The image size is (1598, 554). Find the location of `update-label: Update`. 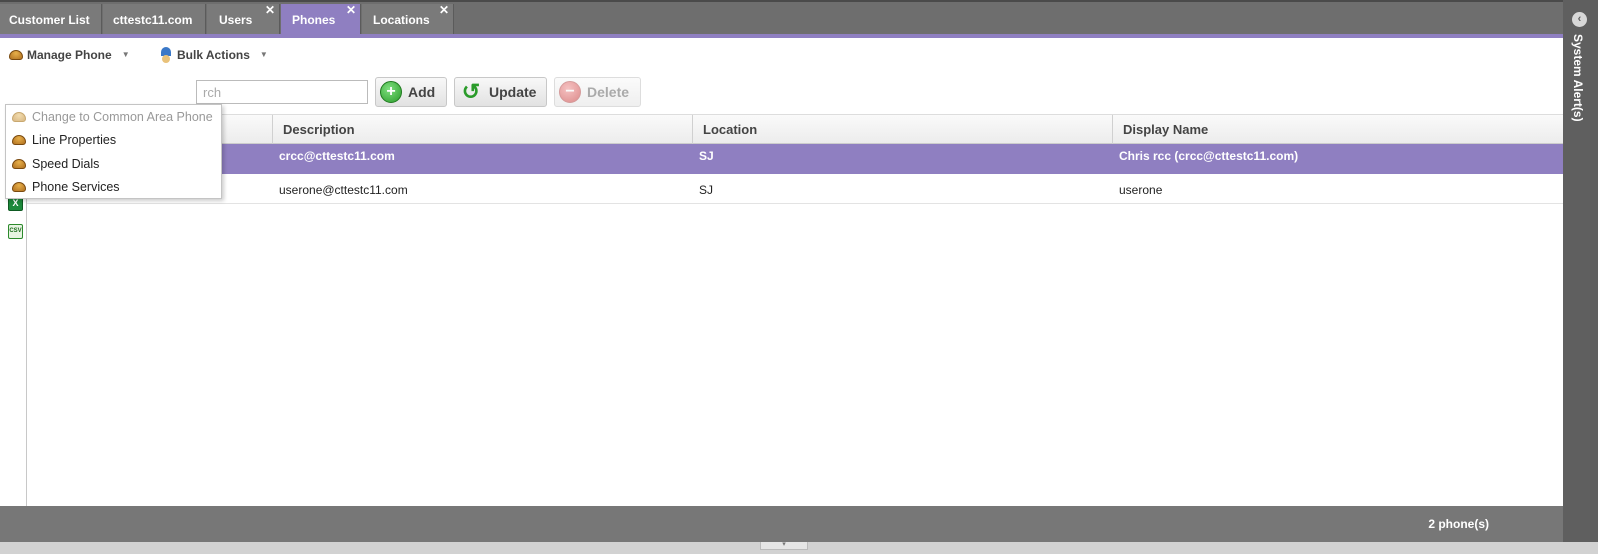

update-label: Update is located at coordinates (513, 92).